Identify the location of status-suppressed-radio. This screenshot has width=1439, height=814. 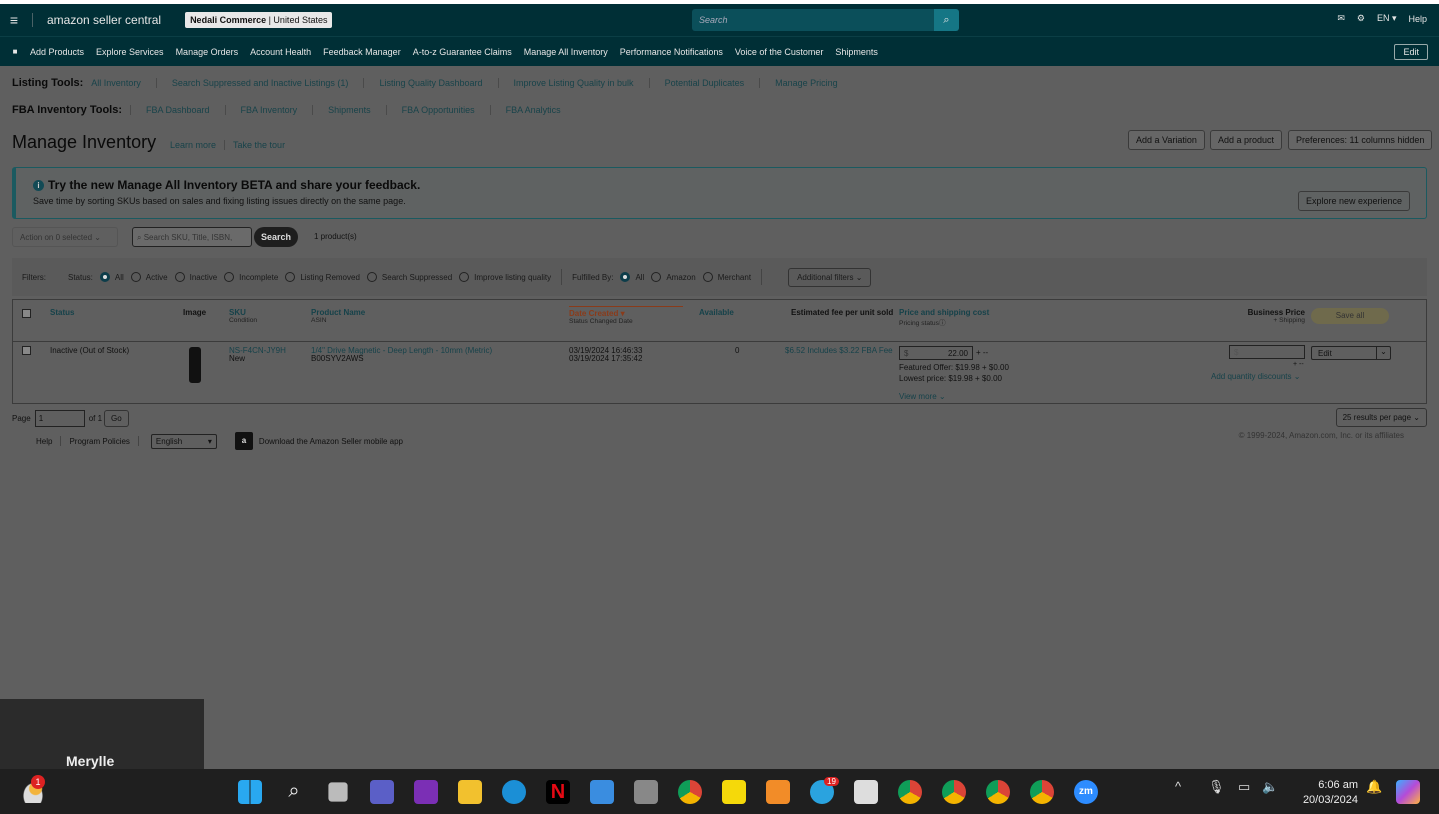
(371, 277).